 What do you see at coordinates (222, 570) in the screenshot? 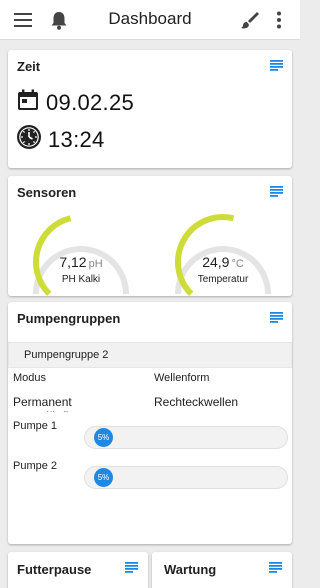
I see `wartung-card: Wartung` at bounding box center [222, 570].